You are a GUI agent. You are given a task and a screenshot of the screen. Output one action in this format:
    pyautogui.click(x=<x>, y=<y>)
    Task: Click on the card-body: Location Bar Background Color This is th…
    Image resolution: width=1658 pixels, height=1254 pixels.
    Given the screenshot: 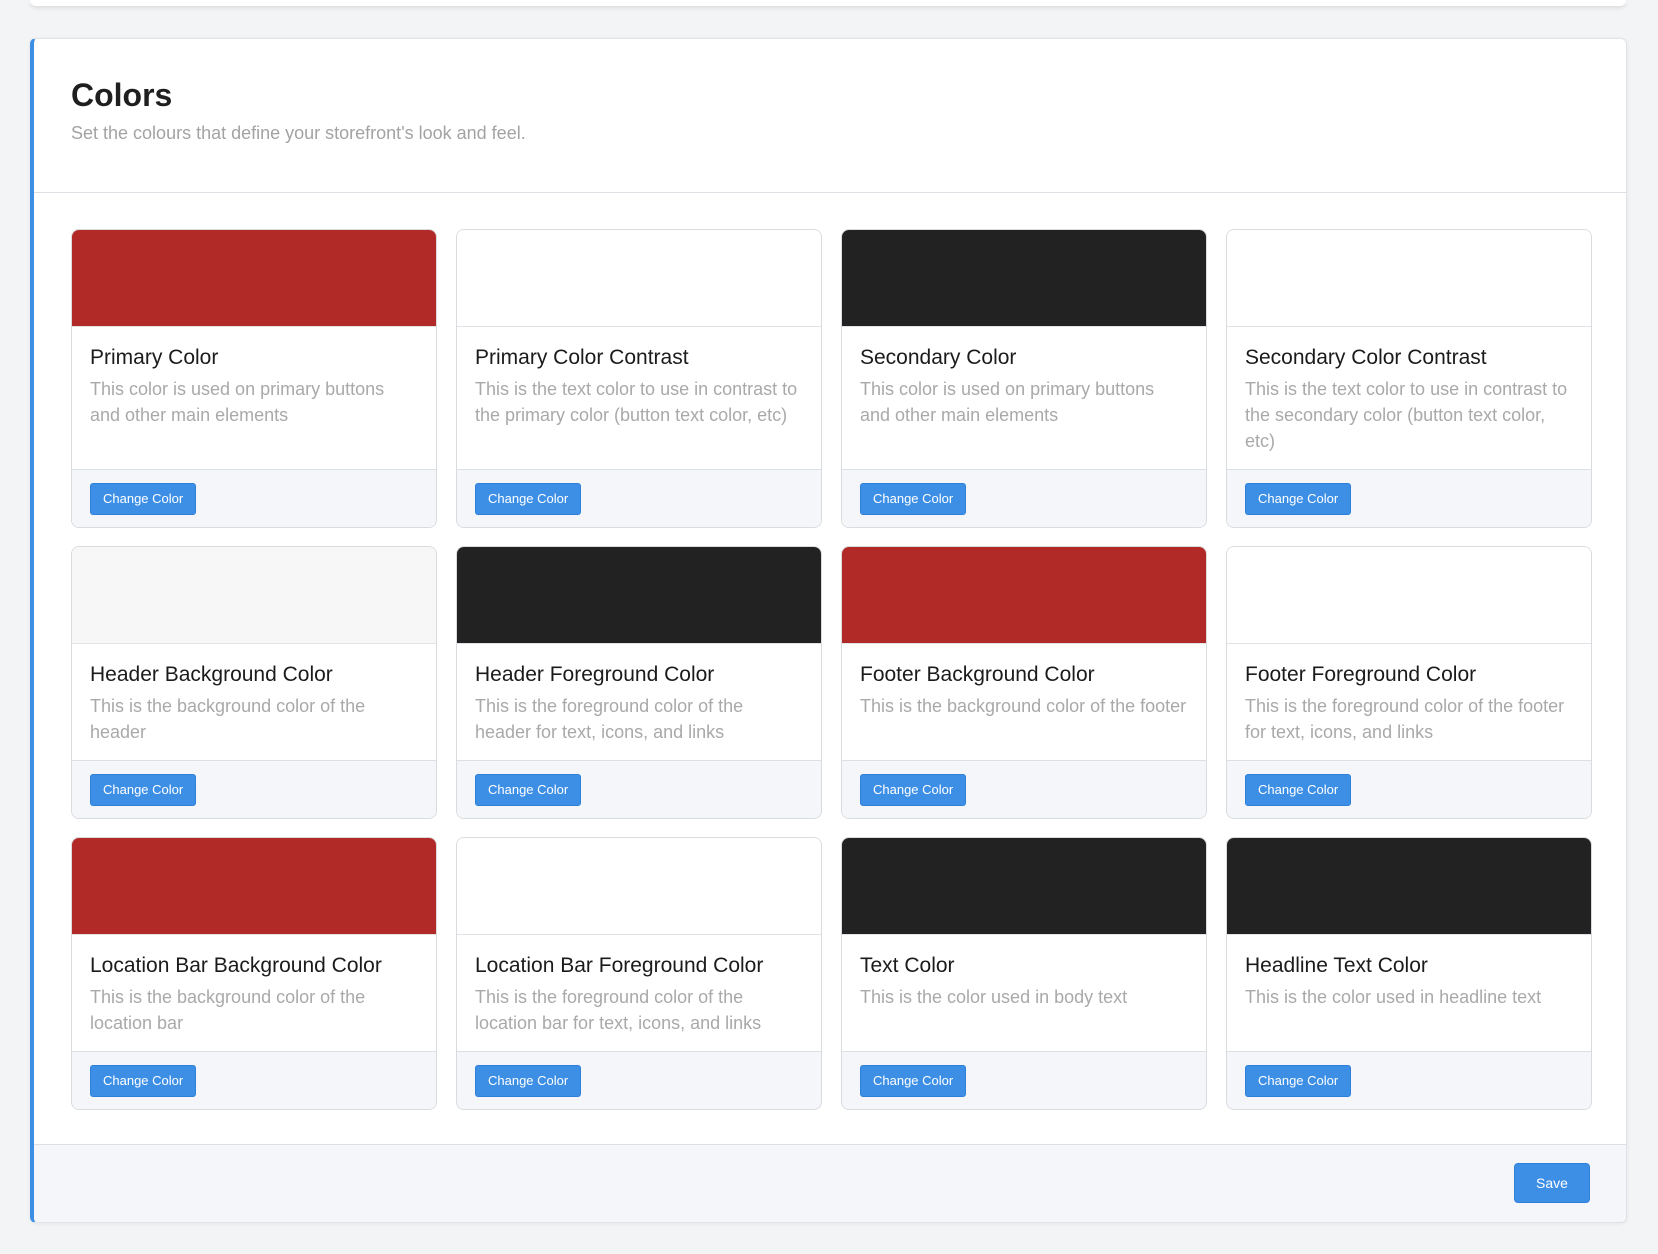 What is the action you would take?
    pyautogui.click(x=254, y=993)
    